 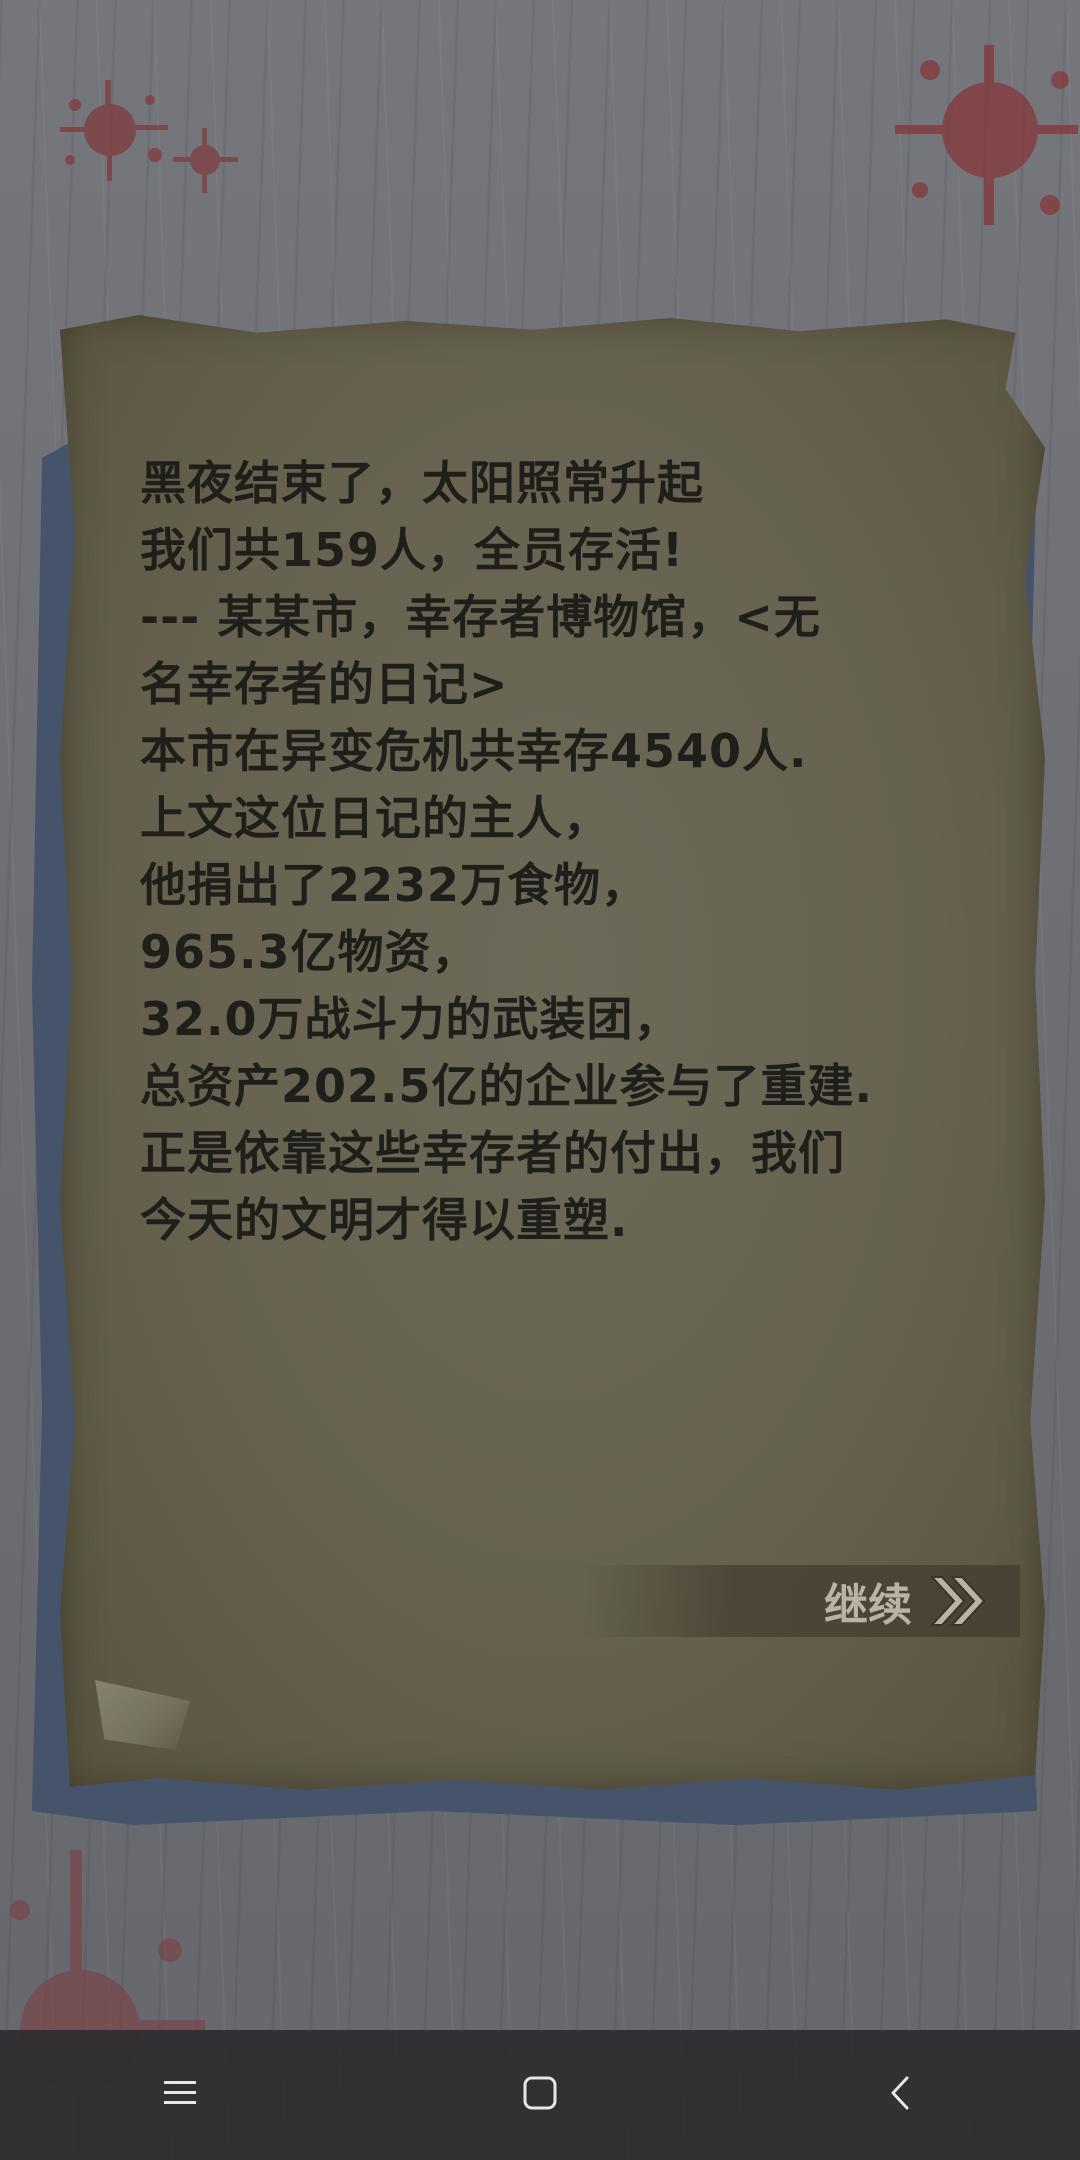 I want to click on home-icon, so click(x=540, y=2095).